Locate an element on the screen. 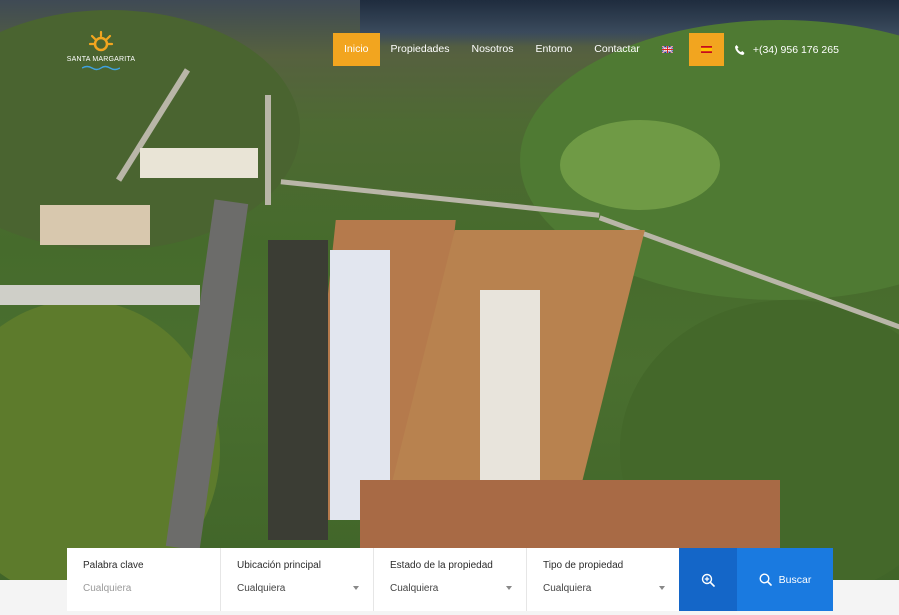 This screenshot has width=899, height=615. phone-contact: +(34) 956 176 265 is located at coordinates (786, 50).